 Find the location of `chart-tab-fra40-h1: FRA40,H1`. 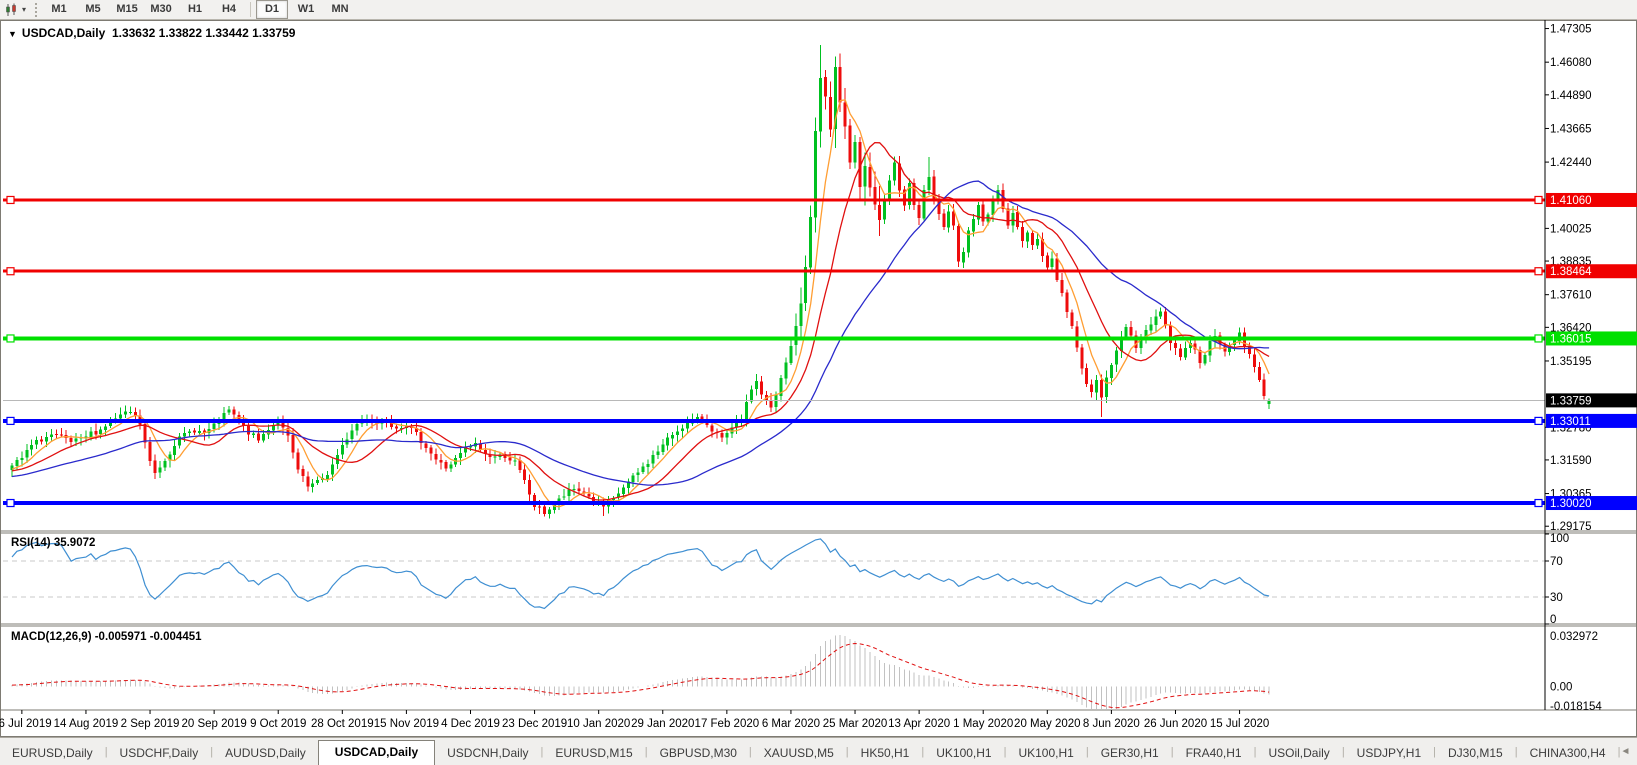

chart-tab-fra40-h1: FRA40,H1 is located at coordinates (1214, 753).